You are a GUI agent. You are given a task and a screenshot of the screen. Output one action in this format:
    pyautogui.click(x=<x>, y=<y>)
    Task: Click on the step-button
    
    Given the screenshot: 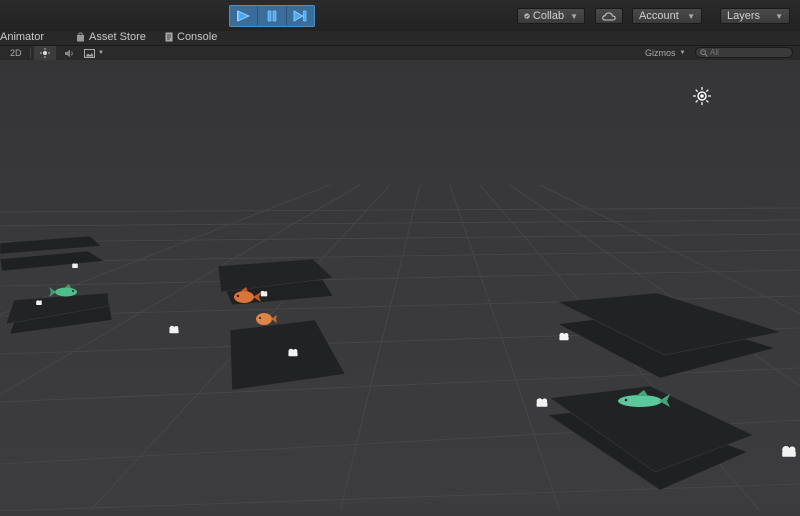 What is the action you would take?
    pyautogui.click(x=300, y=16)
    